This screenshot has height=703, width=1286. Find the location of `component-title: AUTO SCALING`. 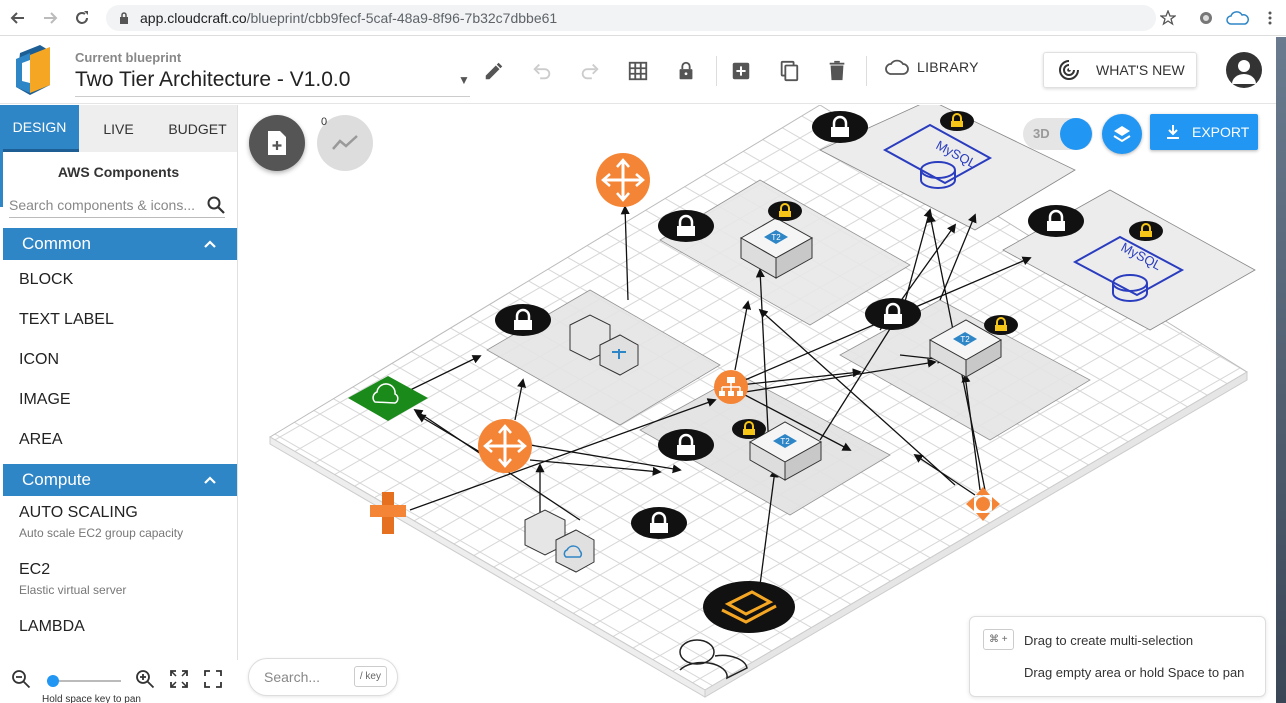

component-title: AUTO SCALING is located at coordinates (78, 512).